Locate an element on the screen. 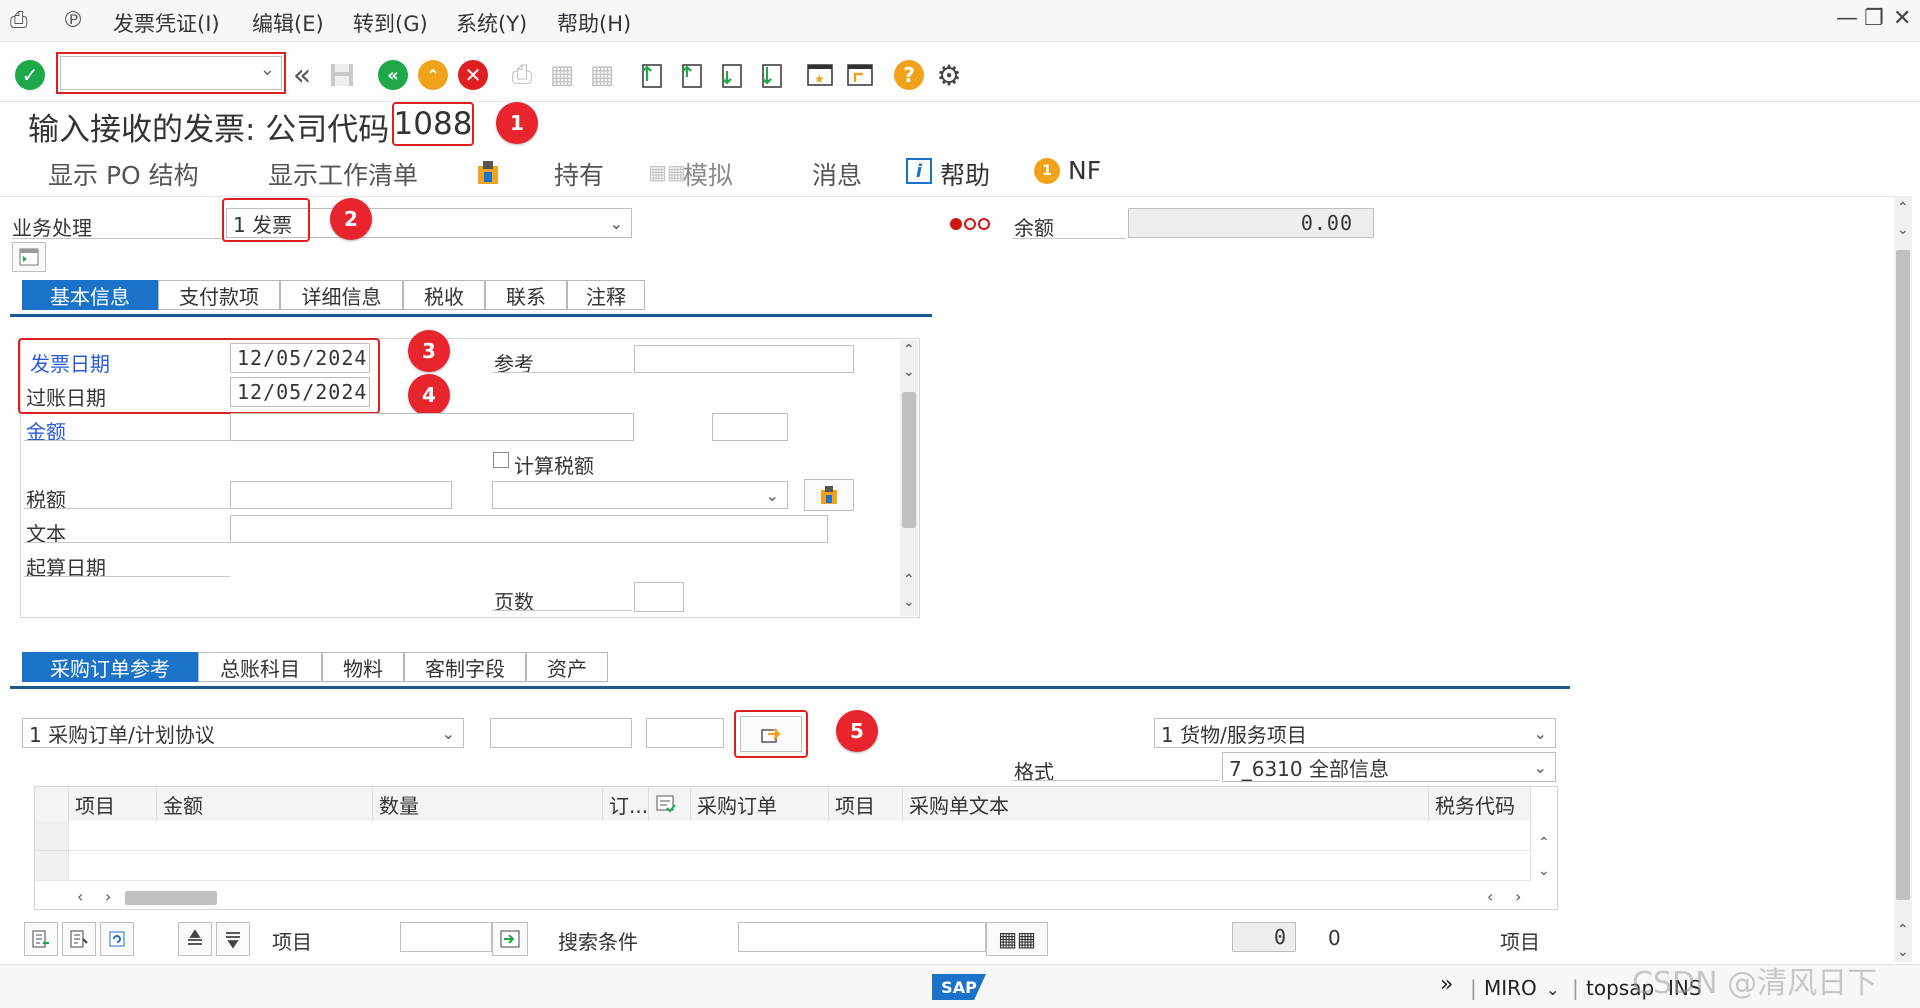  find-icon: ▦ is located at coordinates (562, 75).